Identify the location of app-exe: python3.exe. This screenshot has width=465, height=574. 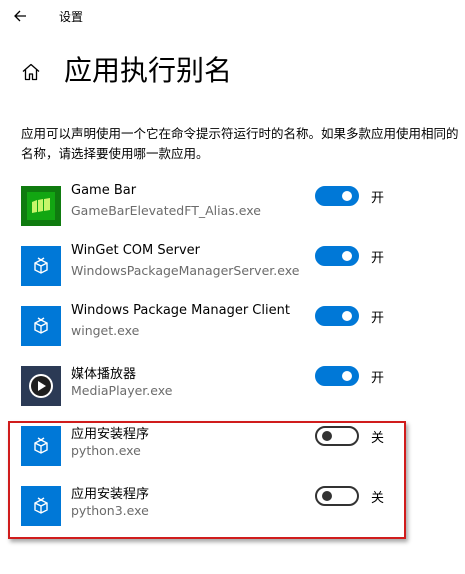
(110, 510).